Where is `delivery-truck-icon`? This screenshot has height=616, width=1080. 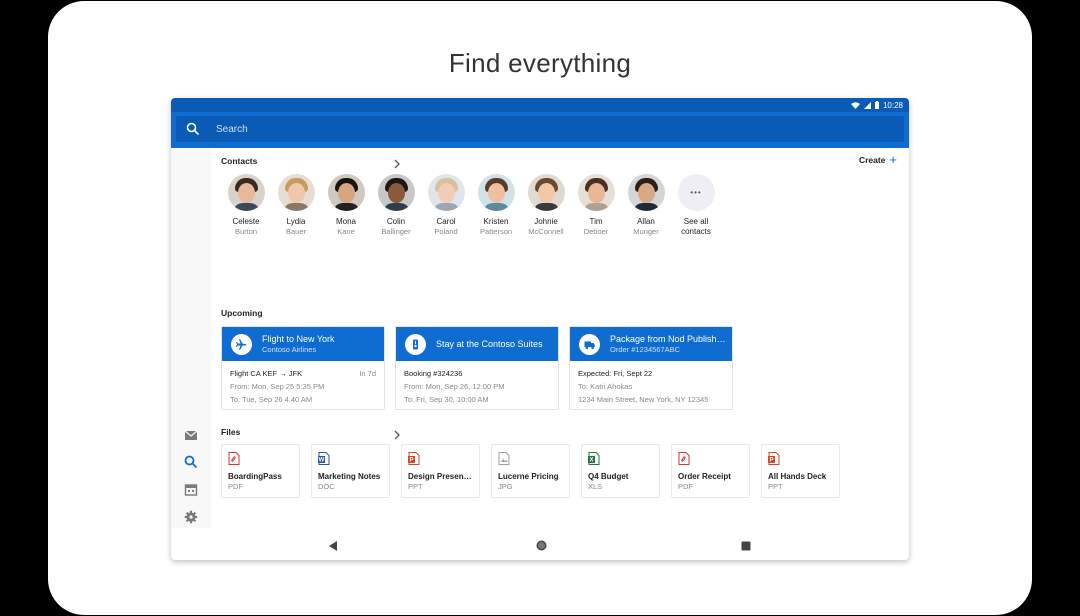 delivery-truck-icon is located at coordinates (589, 344).